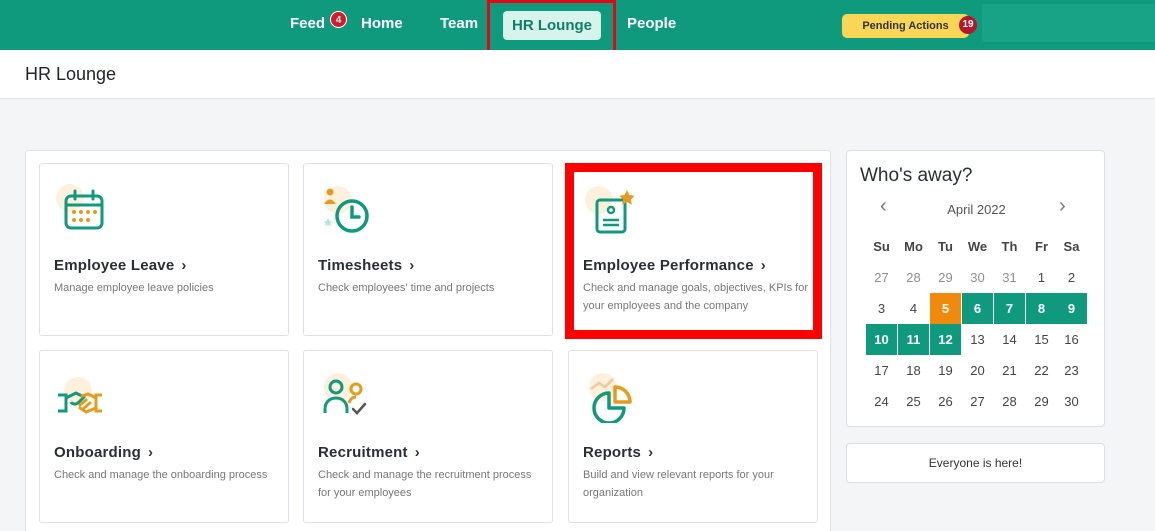  Describe the element at coordinates (1009, 339) in the screenshot. I see `calendar-day: 14` at that location.